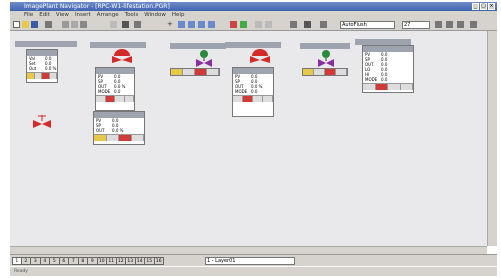  Describe the element at coordinates (83, 15) in the screenshot. I see `menu-insert: Insert` at that location.